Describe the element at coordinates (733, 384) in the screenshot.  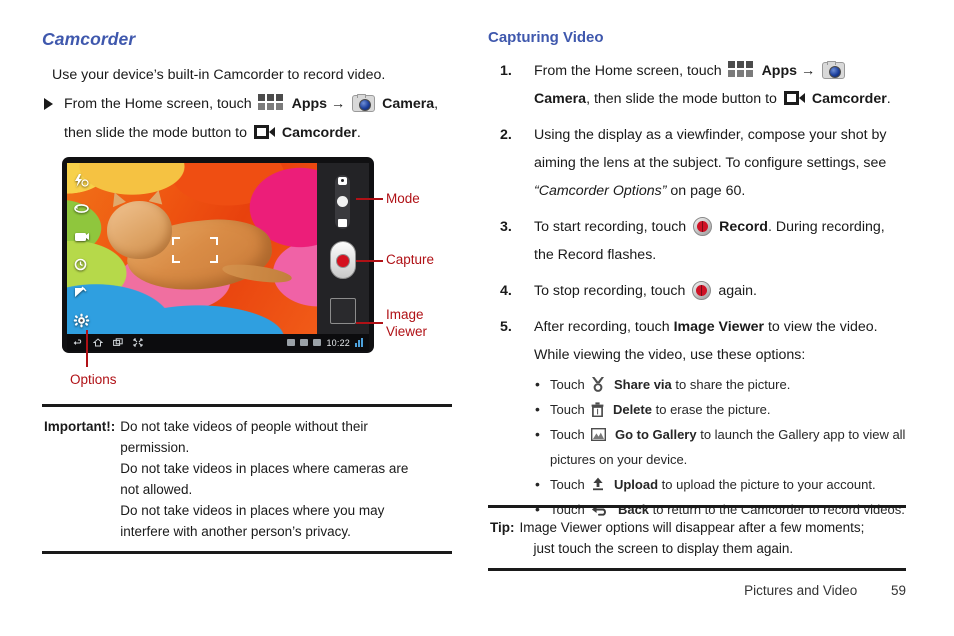
I see `bullet-tail-text: to share the picture.` at that location.